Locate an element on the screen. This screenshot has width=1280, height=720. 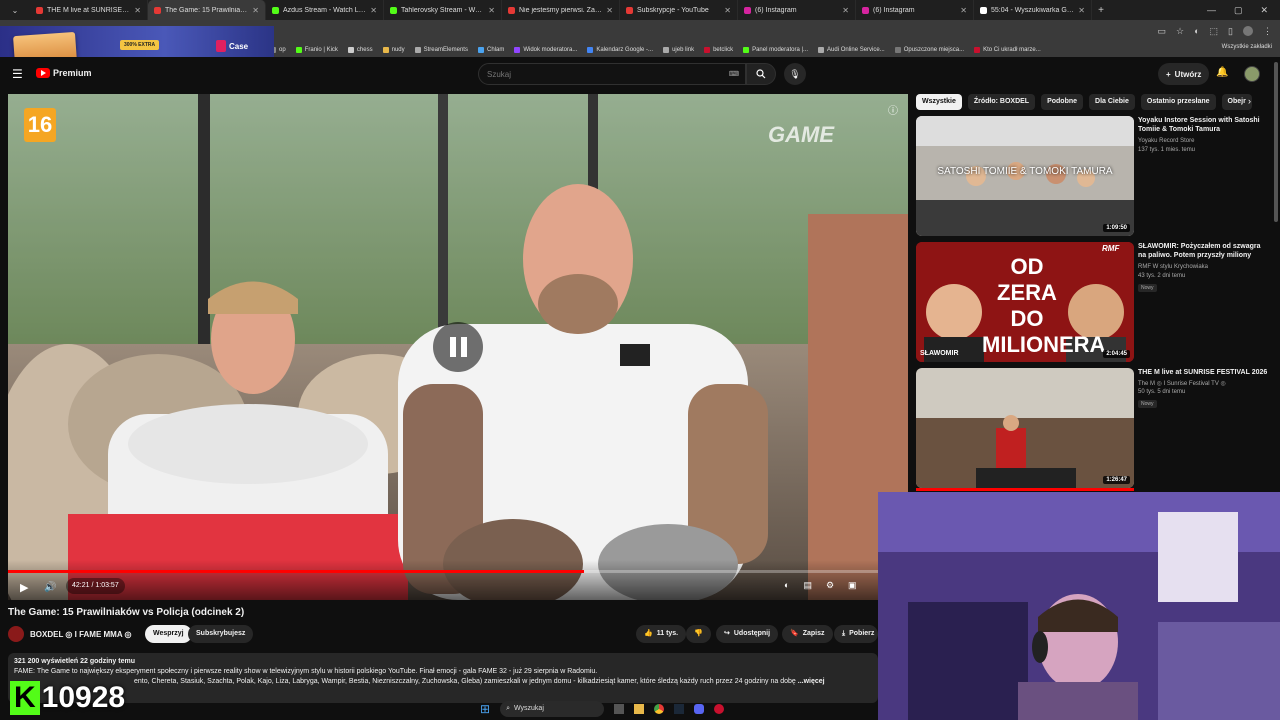
miniplayer-icon: ▣ is located at coordinates (852, 585).